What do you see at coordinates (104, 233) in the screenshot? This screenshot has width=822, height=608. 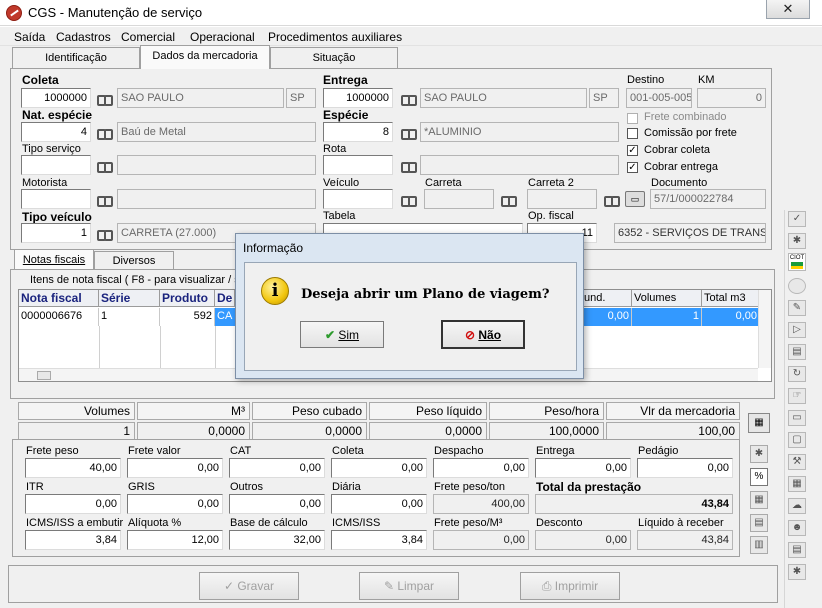 I see `tipo-veiculo-search-icon` at bounding box center [104, 233].